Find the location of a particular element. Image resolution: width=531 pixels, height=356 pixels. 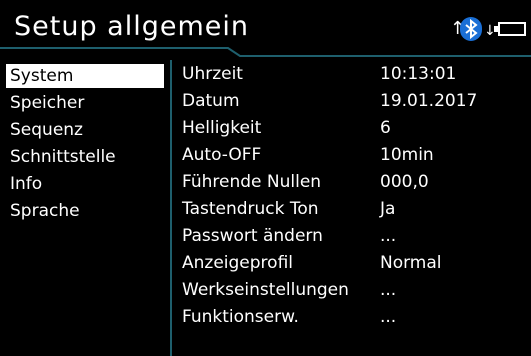

setting-label: Auto-OFF is located at coordinates (222, 155).